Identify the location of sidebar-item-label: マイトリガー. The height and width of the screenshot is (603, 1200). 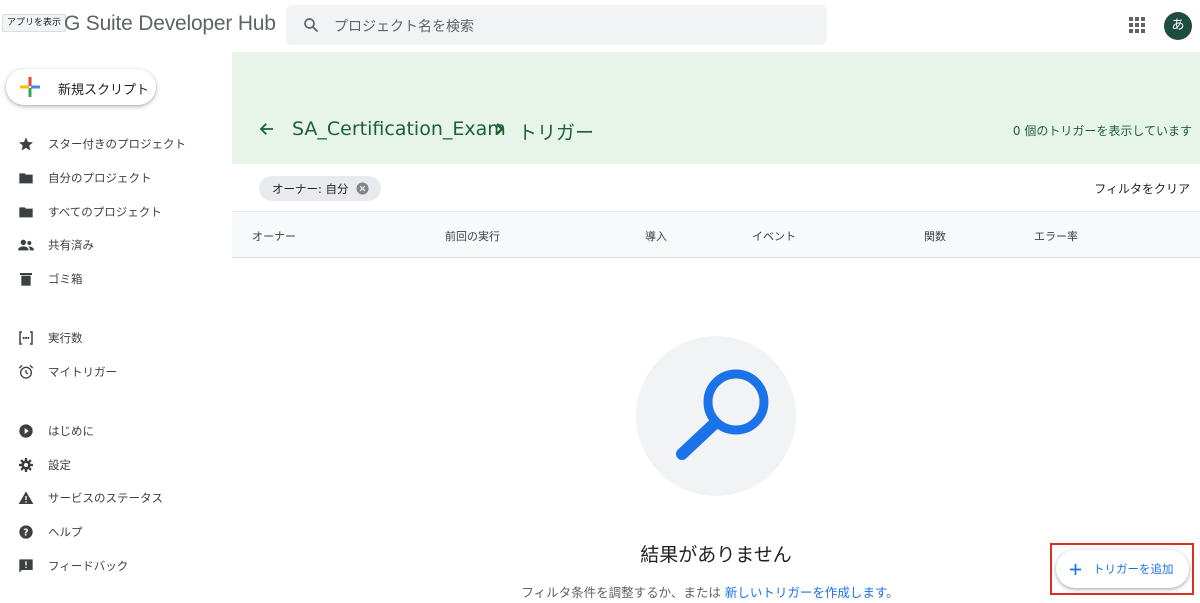
(82, 372).